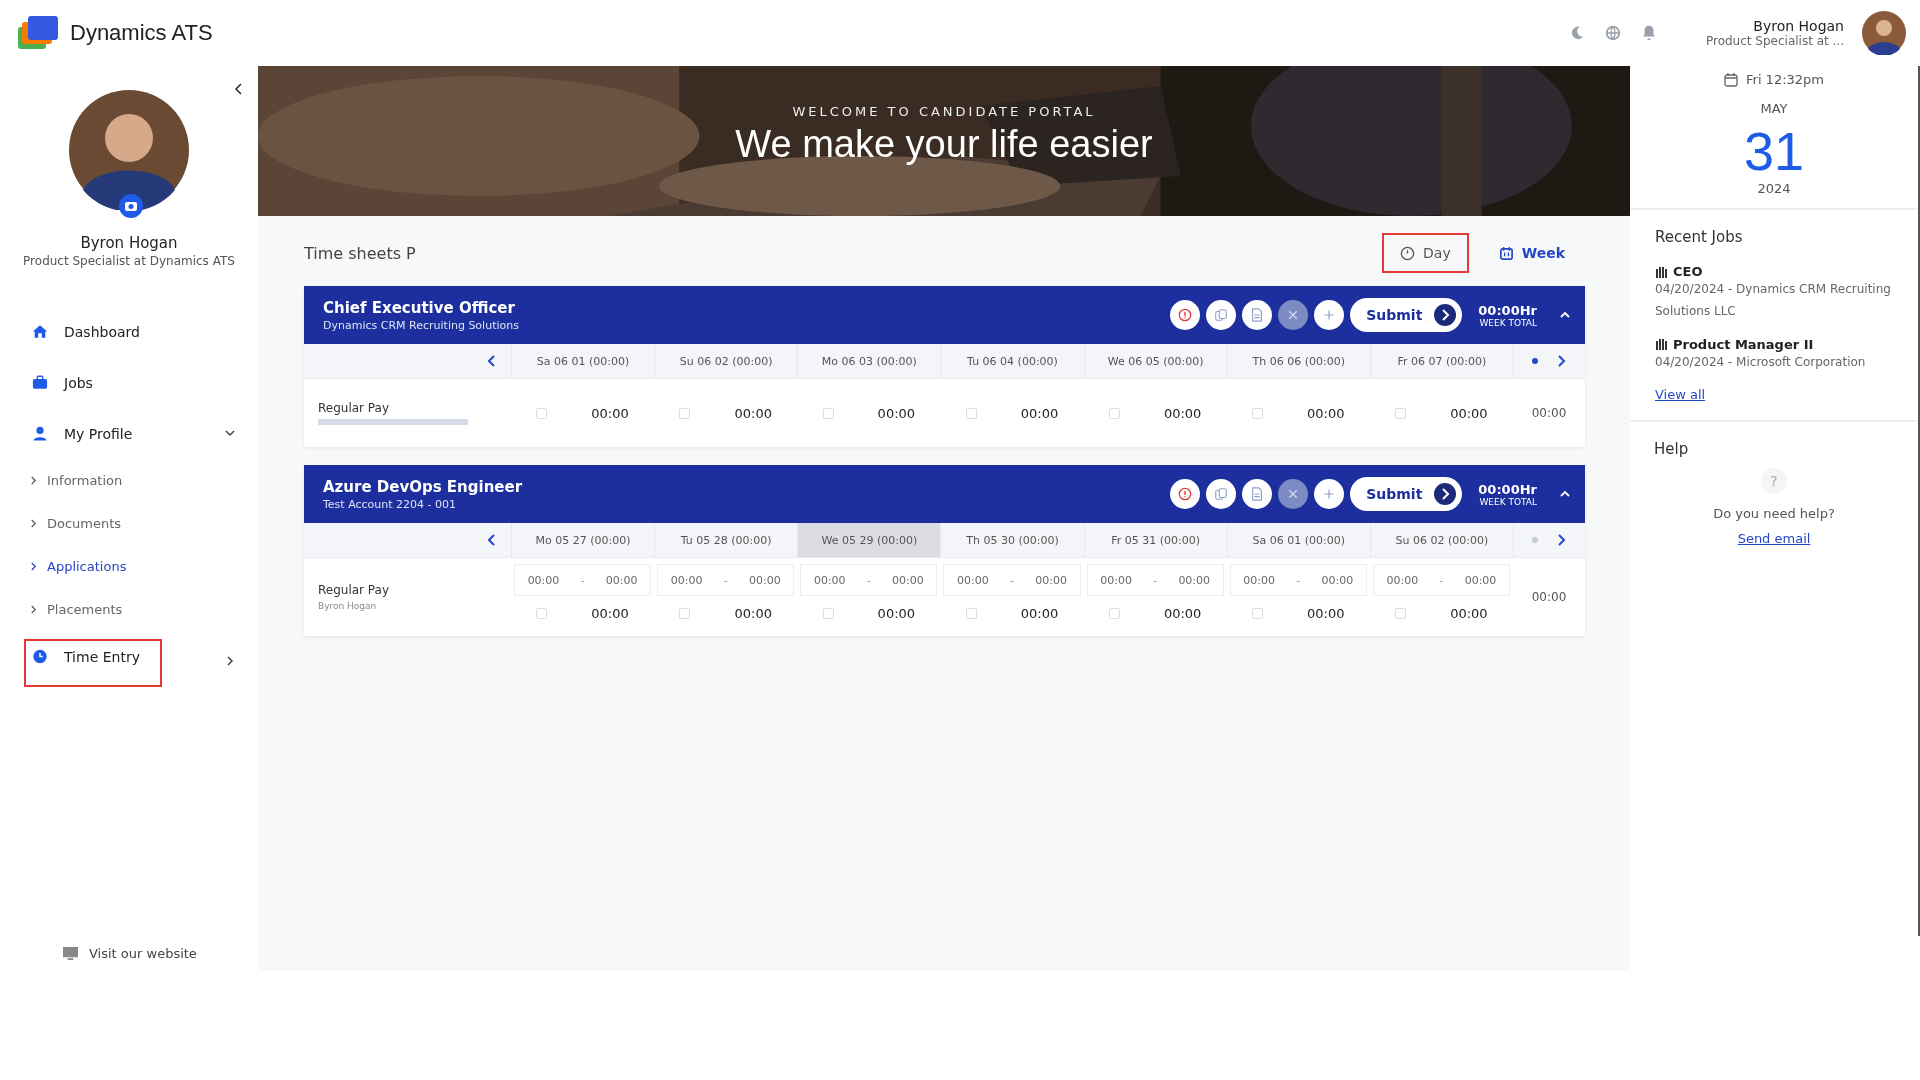 The width and height of the screenshot is (1920, 1080). What do you see at coordinates (239, 89) in the screenshot?
I see `collapse-icon` at bounding box center [239, 89].